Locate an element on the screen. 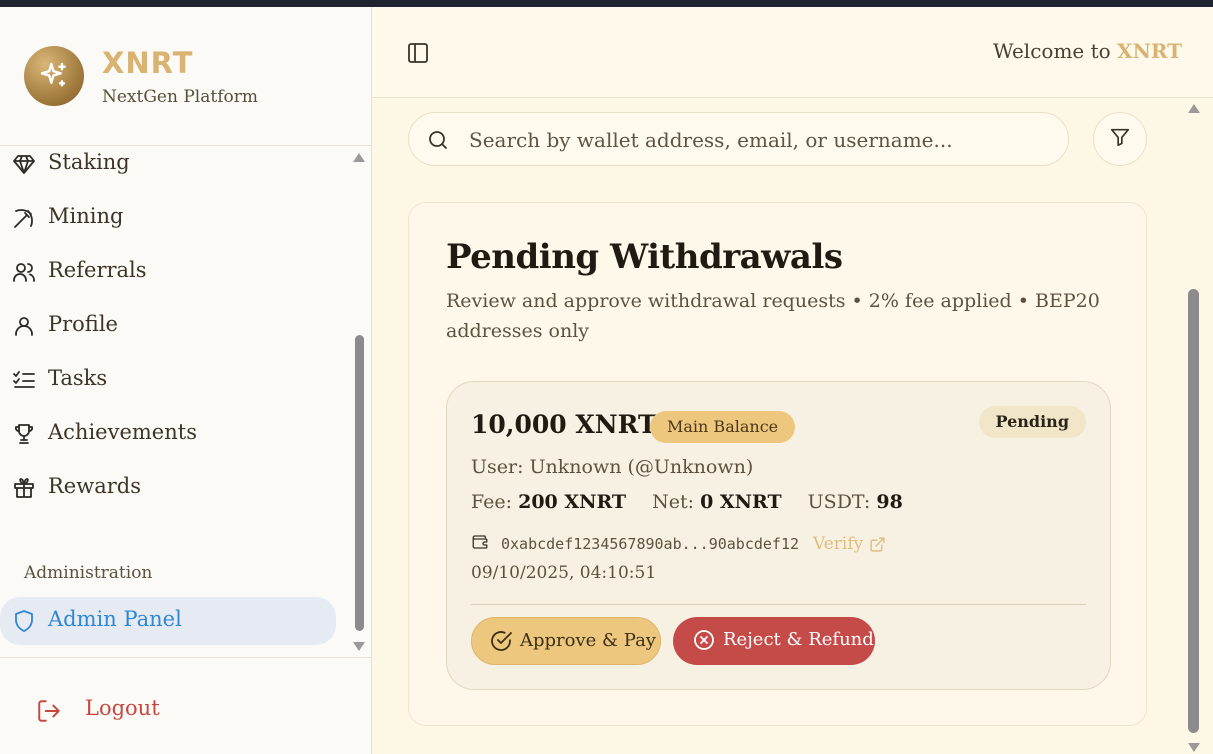 This screenshot has width=1213, height=754. sidebar-item-achievements: Achievements is located at coordinates (170, 434).